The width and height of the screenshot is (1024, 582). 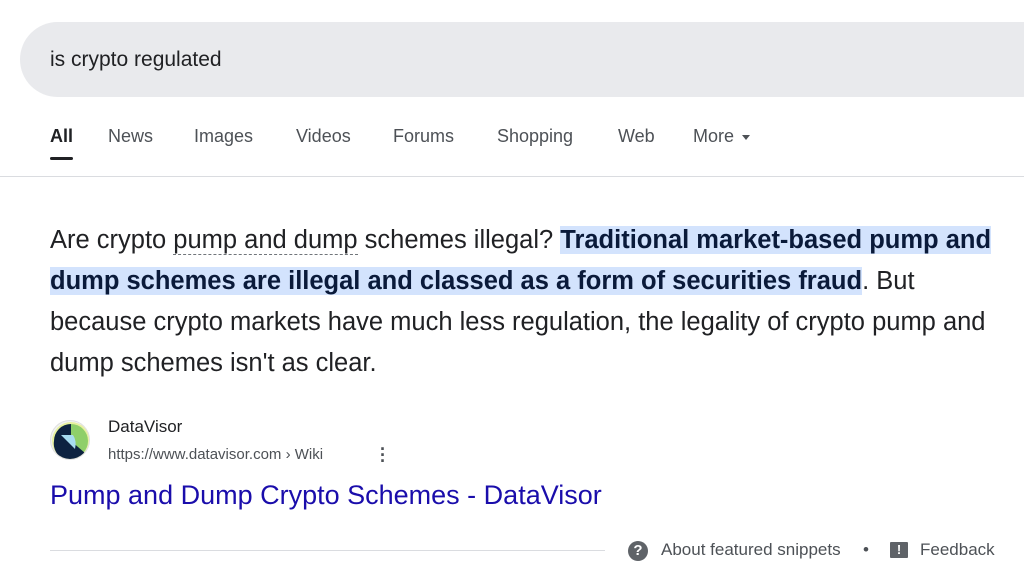 What do you see at coordinates (326, 495) in the screenshot?
I see `result-title-link: Pump and Dump Crypto Schemes - DataVisor` at bounding box center [326, 495].